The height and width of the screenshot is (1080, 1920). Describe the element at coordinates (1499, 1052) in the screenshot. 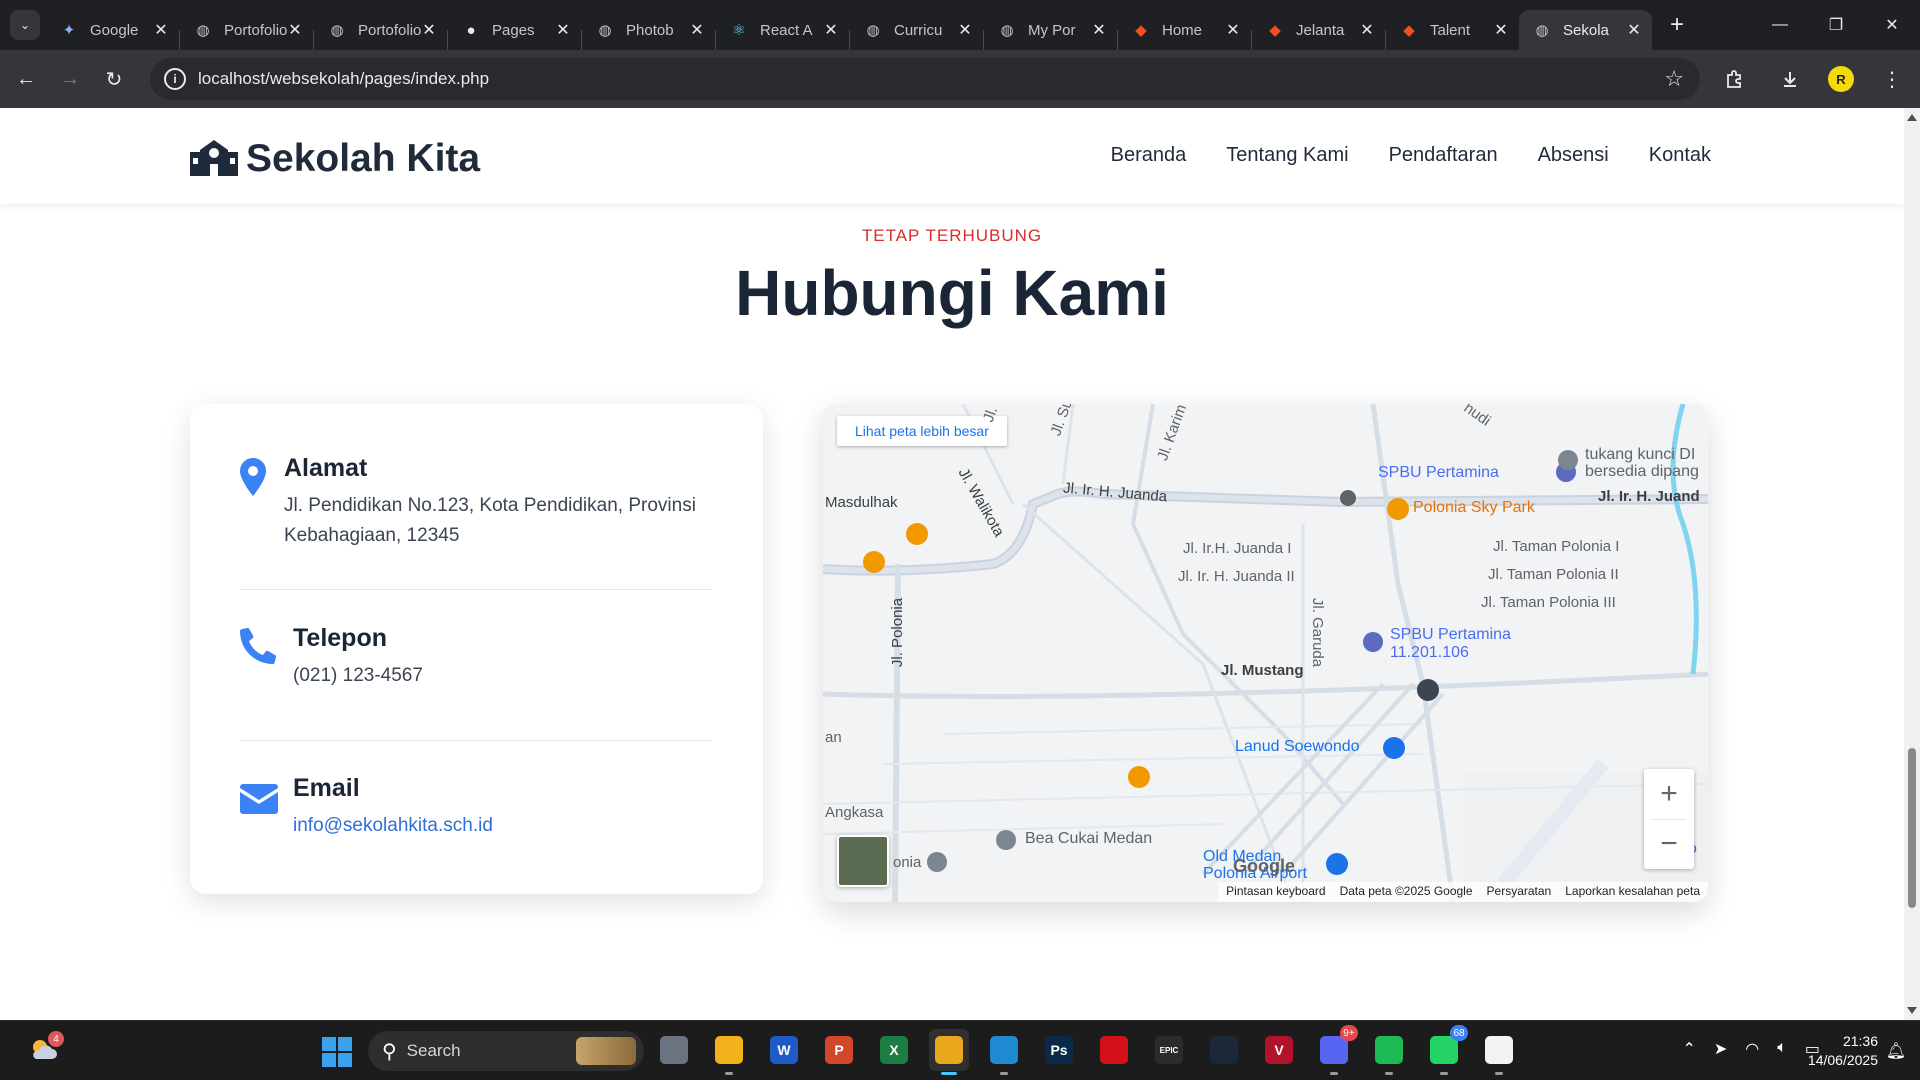

I see `notepad-app-icon` at that location.